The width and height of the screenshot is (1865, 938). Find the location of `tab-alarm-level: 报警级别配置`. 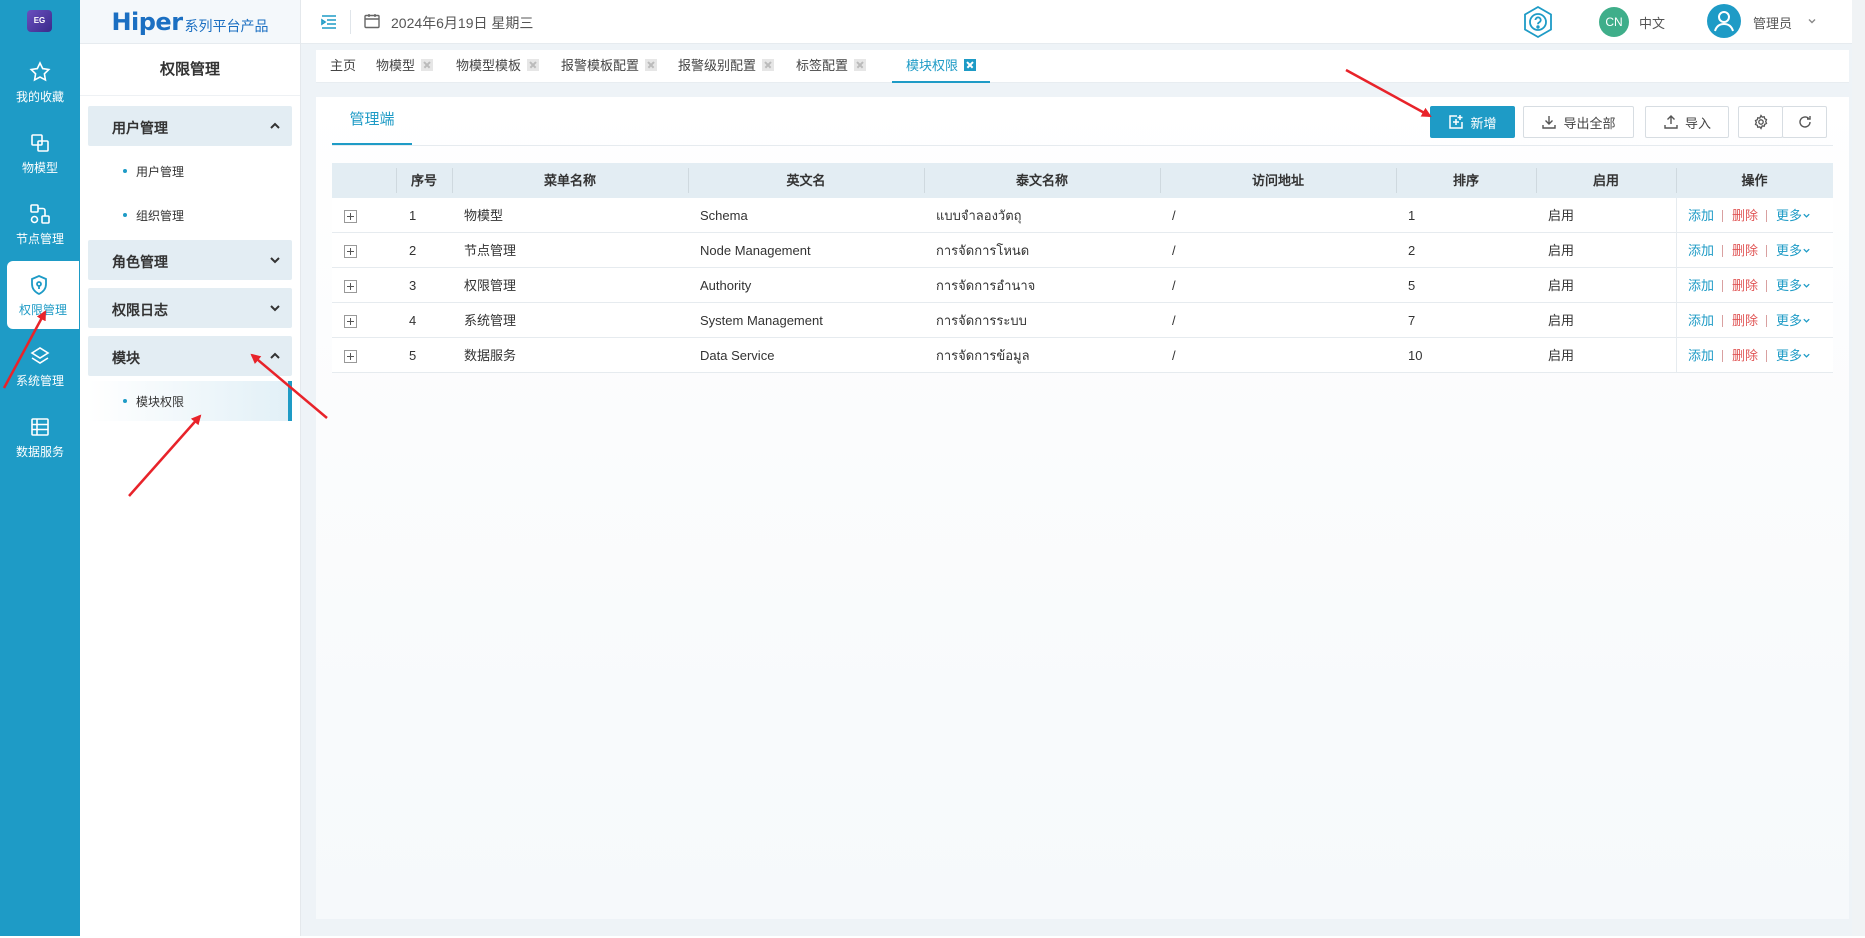

tab-alarm-level: 报警级别配置 is located at coordinates (726, 66).